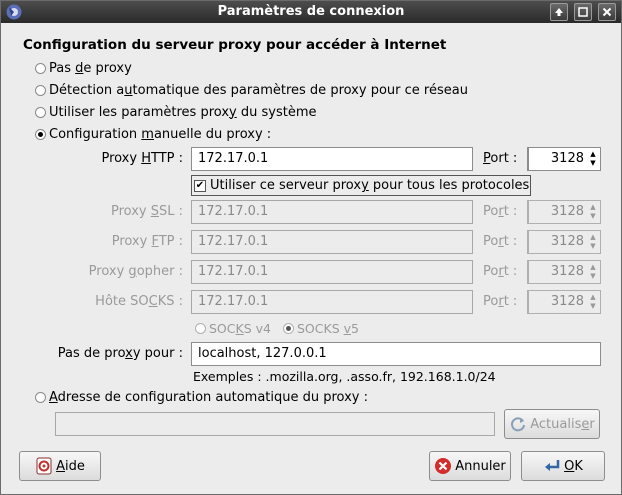 This screenshot has width=622, height=495. Describe the element at coordinates (443, 466) in the screenshot. I see `cancel-icon` at that location.